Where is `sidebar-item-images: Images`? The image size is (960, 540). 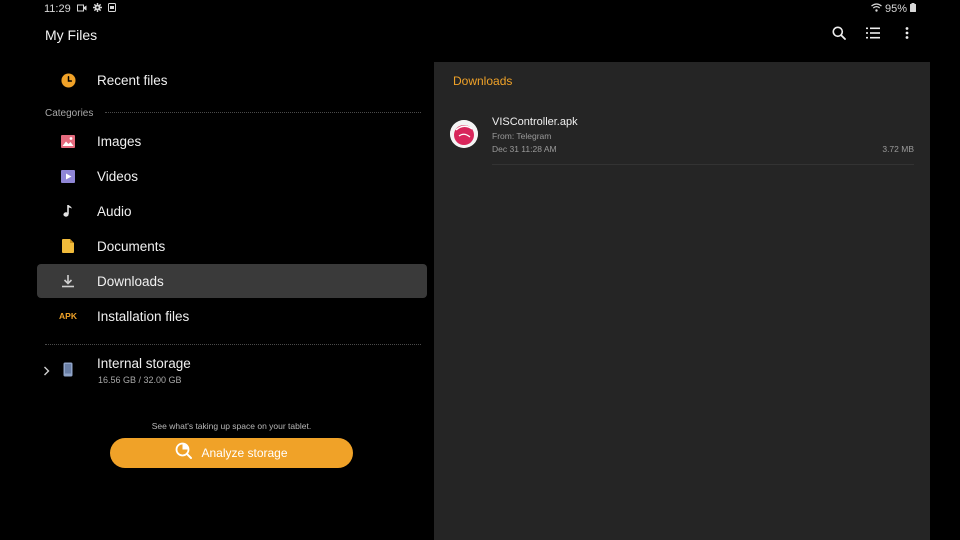 sidebar-item-images: Images is located at coordinates (232, 141).